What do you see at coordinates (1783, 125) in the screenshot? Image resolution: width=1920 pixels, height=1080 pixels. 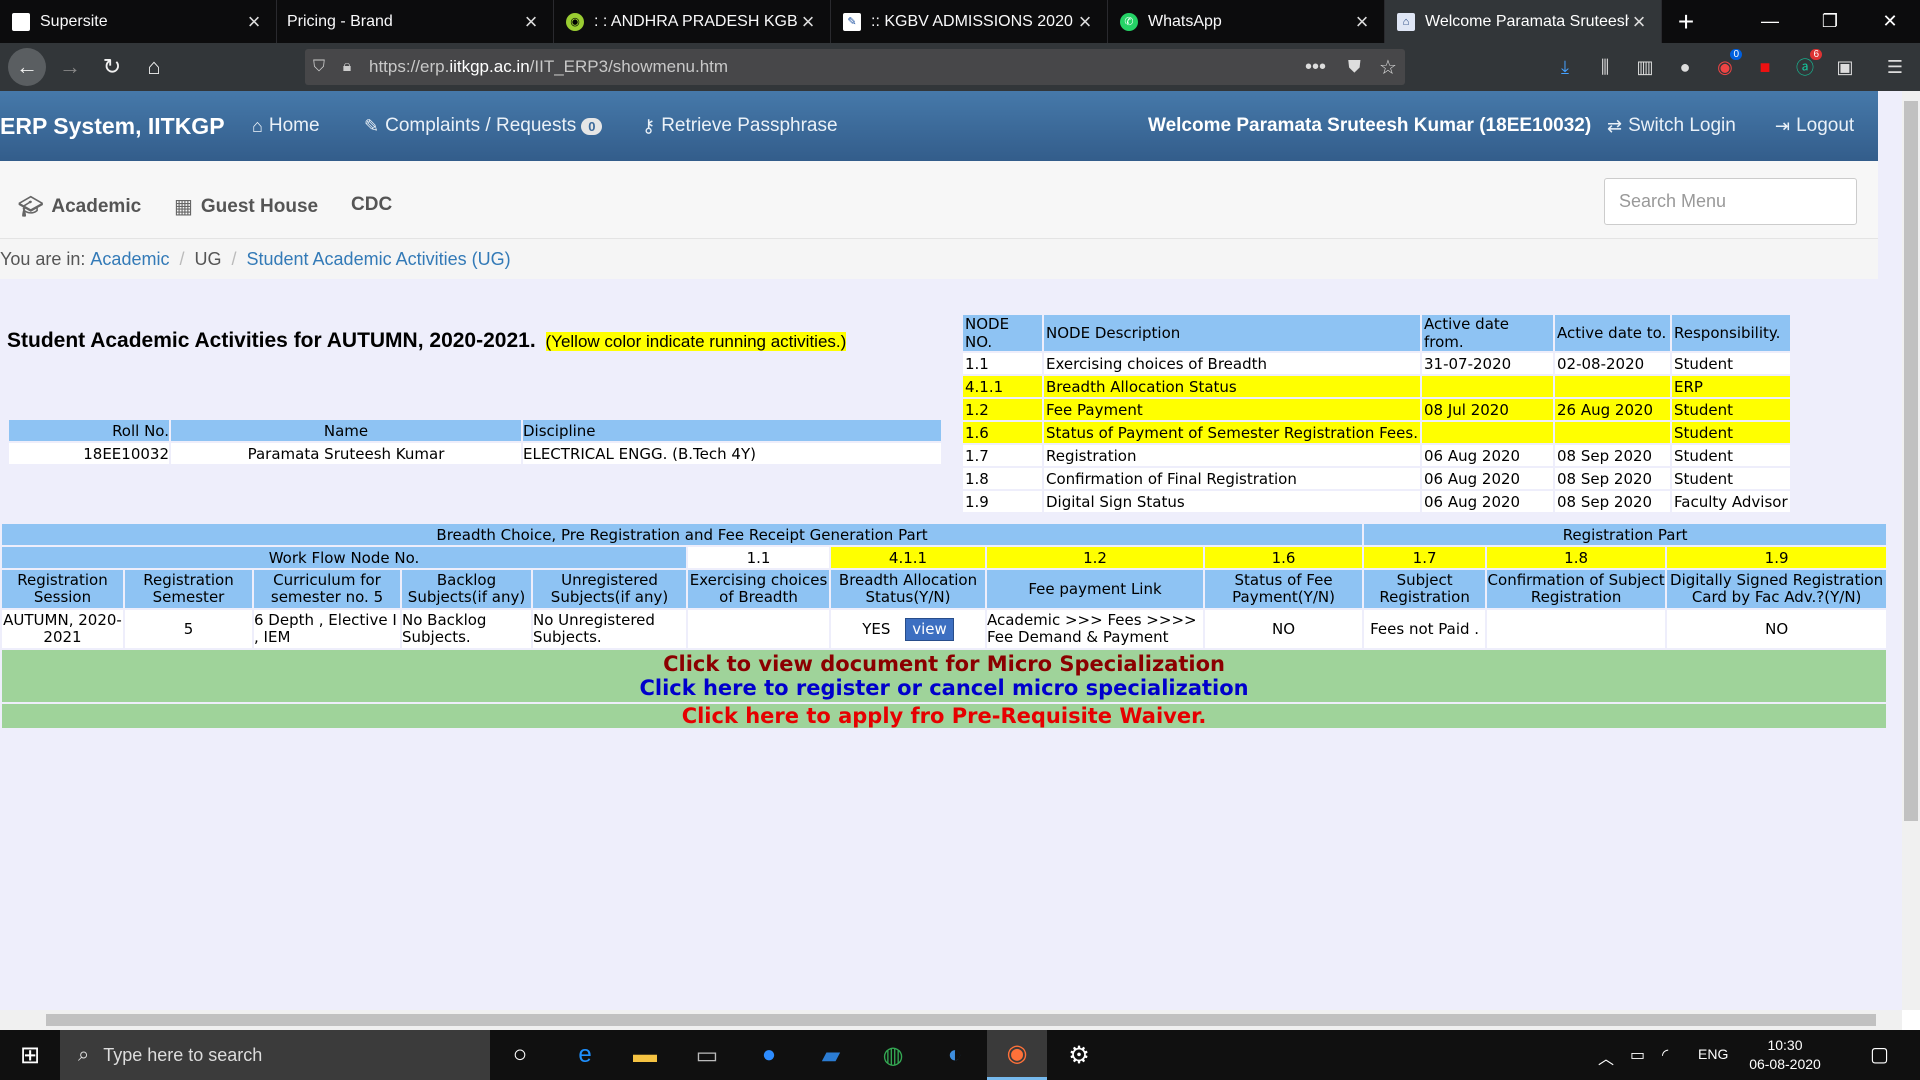 I see `logout-icon: ⇥` at bounding box center [1783, 125].